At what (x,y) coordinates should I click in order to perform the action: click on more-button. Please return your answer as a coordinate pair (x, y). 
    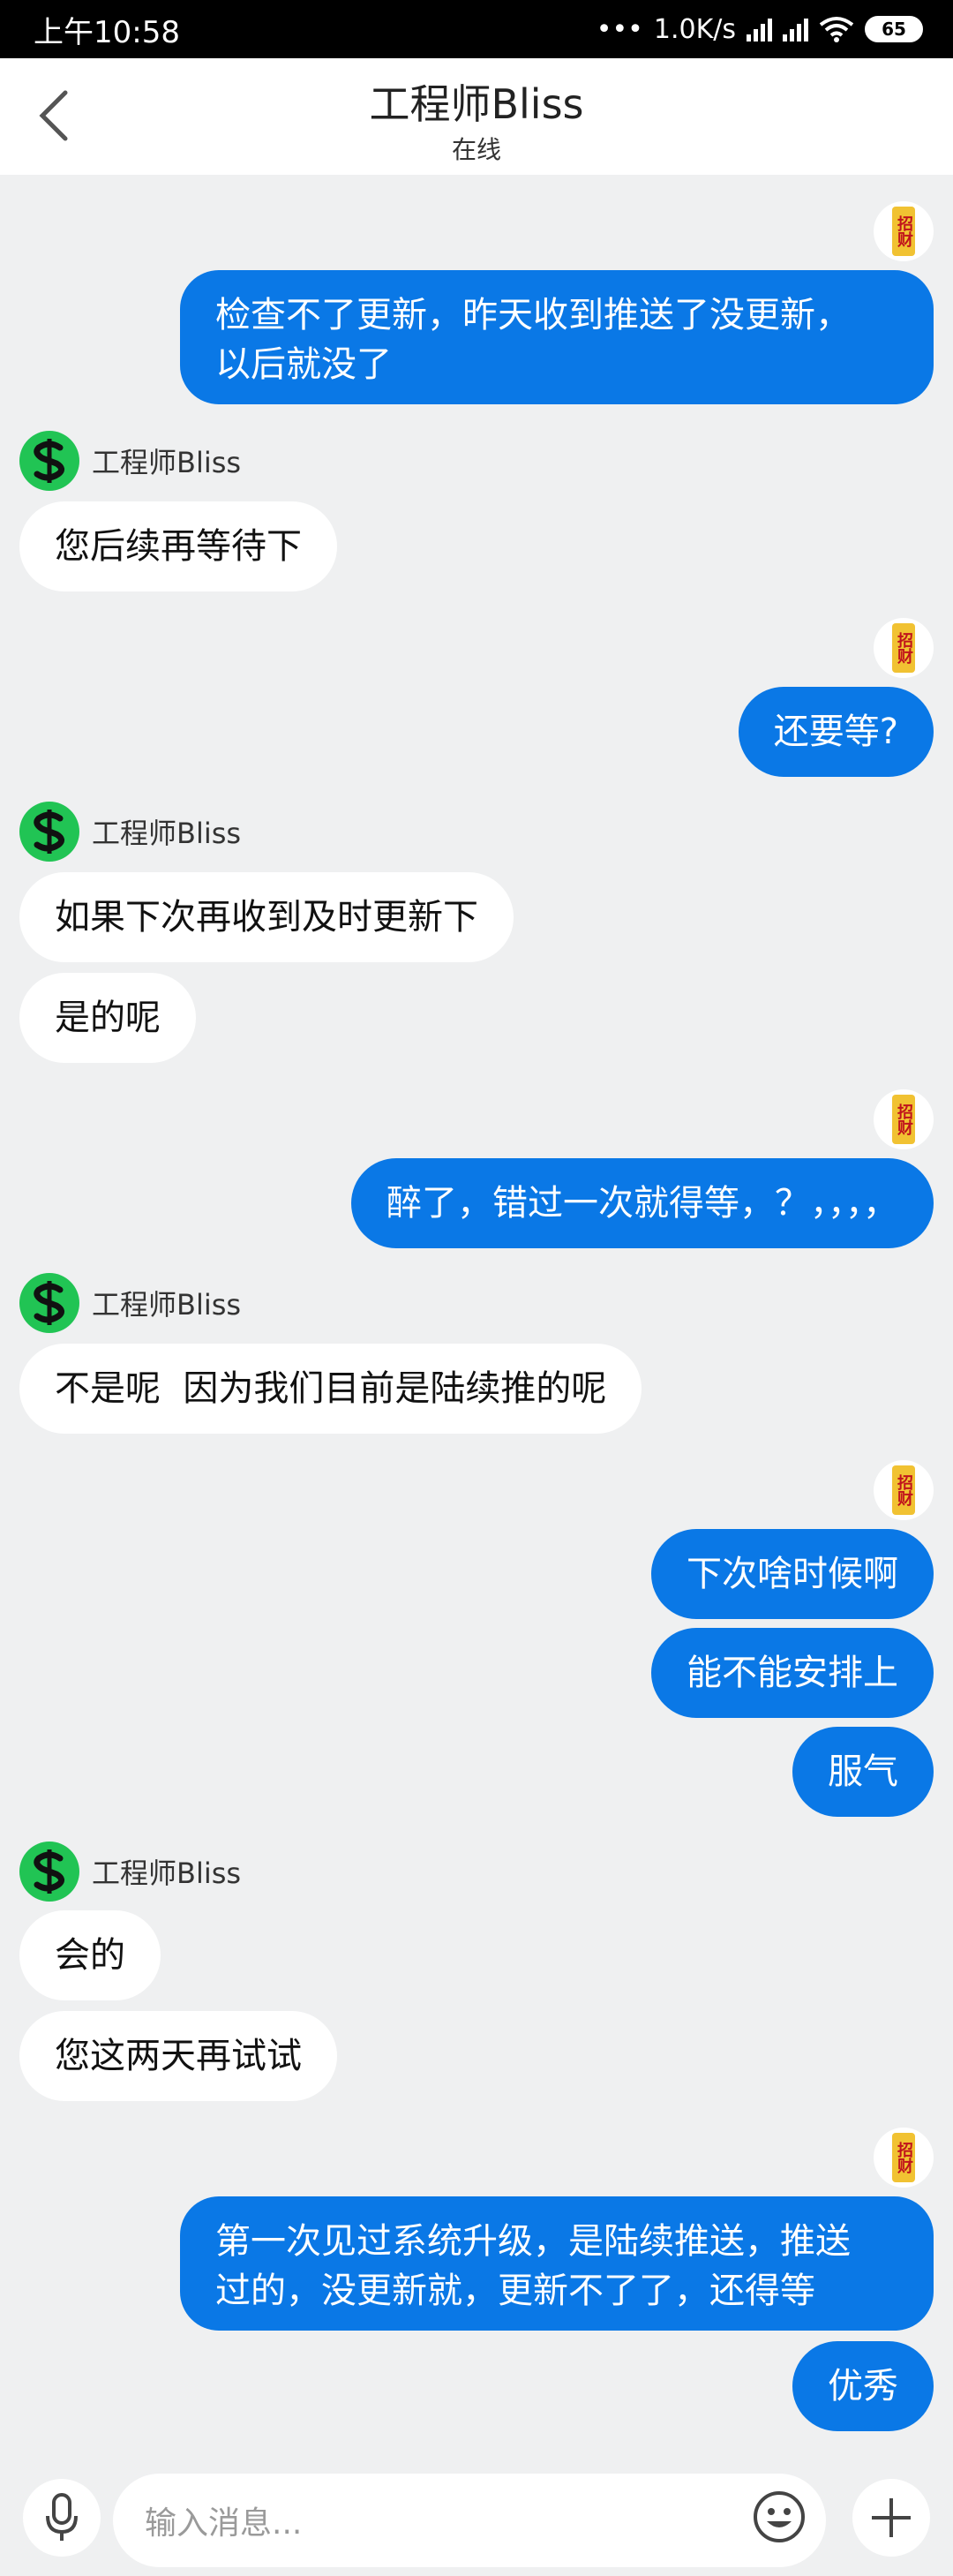
    Looking at the image, I should click on (891, 2518).